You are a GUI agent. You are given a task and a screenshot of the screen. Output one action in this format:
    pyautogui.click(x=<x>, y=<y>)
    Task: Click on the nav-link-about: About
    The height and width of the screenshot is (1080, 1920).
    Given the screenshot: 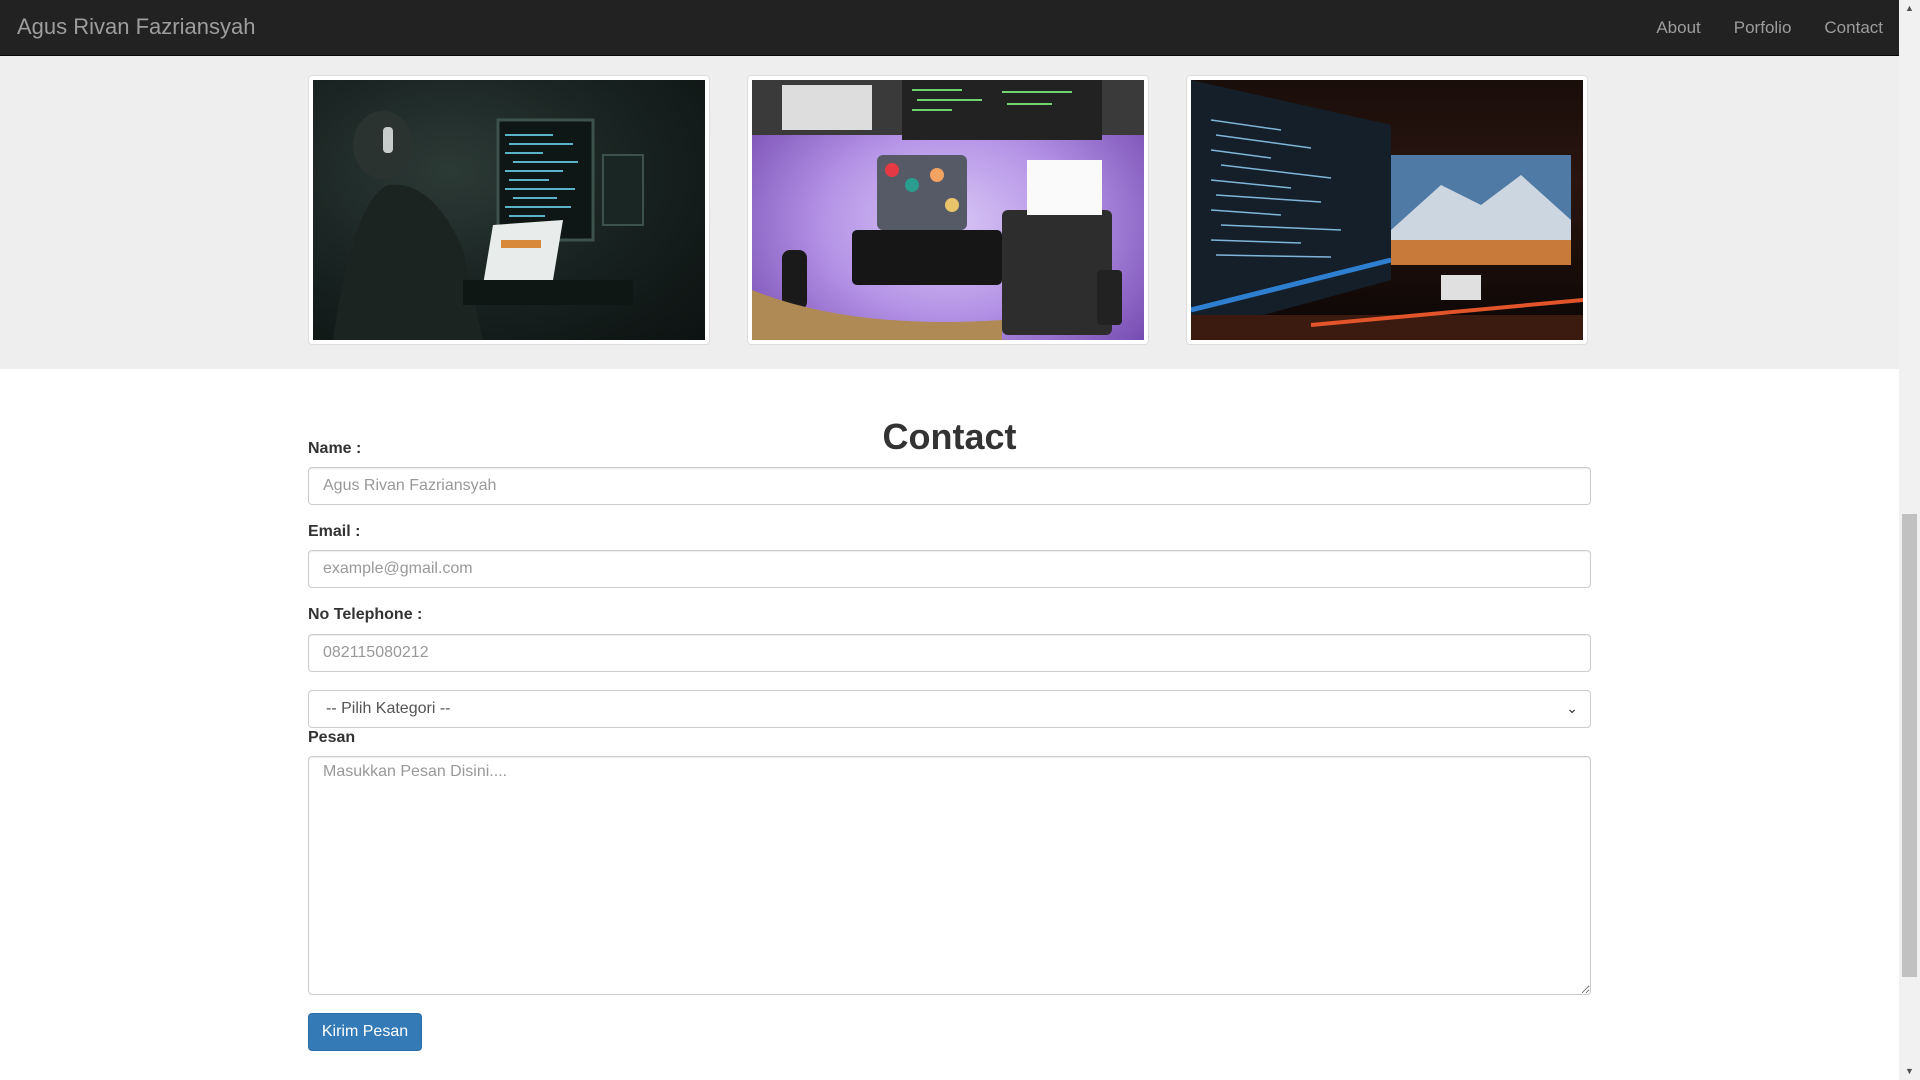 What is the action you would take?
    pyautogui.click(x=1678, y=28)
    